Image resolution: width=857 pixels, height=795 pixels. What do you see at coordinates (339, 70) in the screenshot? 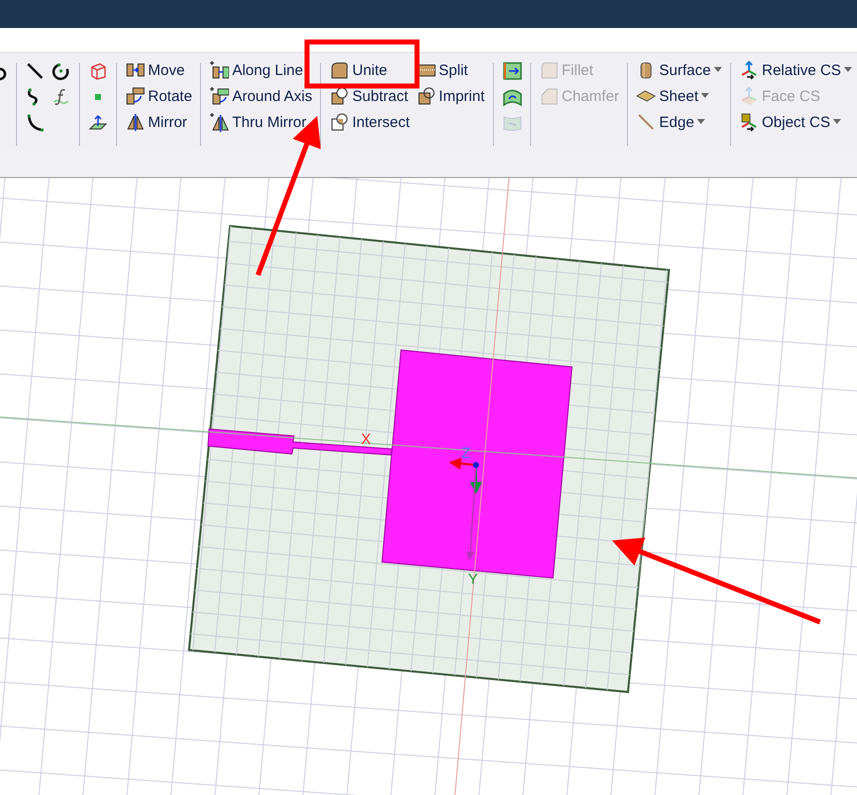
I see `unite-icon` at bounding box center [339, 70].